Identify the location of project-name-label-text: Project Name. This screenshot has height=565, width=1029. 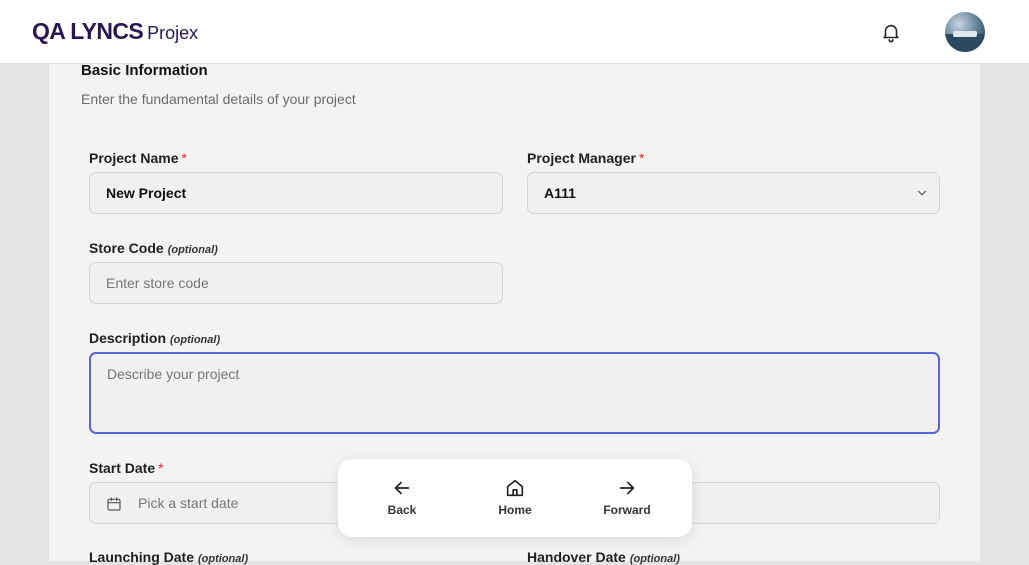
(134, 158).